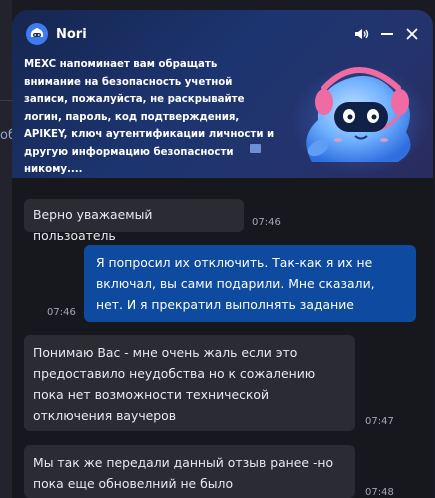 The height and width of the screenshot is (498, 435). Describe the element at coordinates (134, 221) in the screenshot. I see `message-bubble-bot: Верно уважаемый пользоатель` at that location.